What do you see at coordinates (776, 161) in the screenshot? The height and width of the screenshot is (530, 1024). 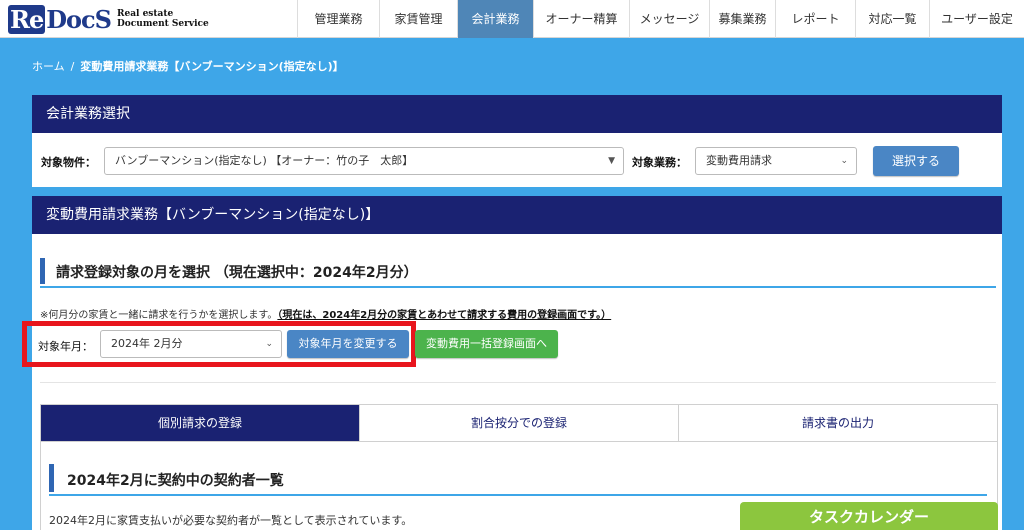 I see `task-select: 変動費用請求 ⌄` at bounding box center [776, 161].